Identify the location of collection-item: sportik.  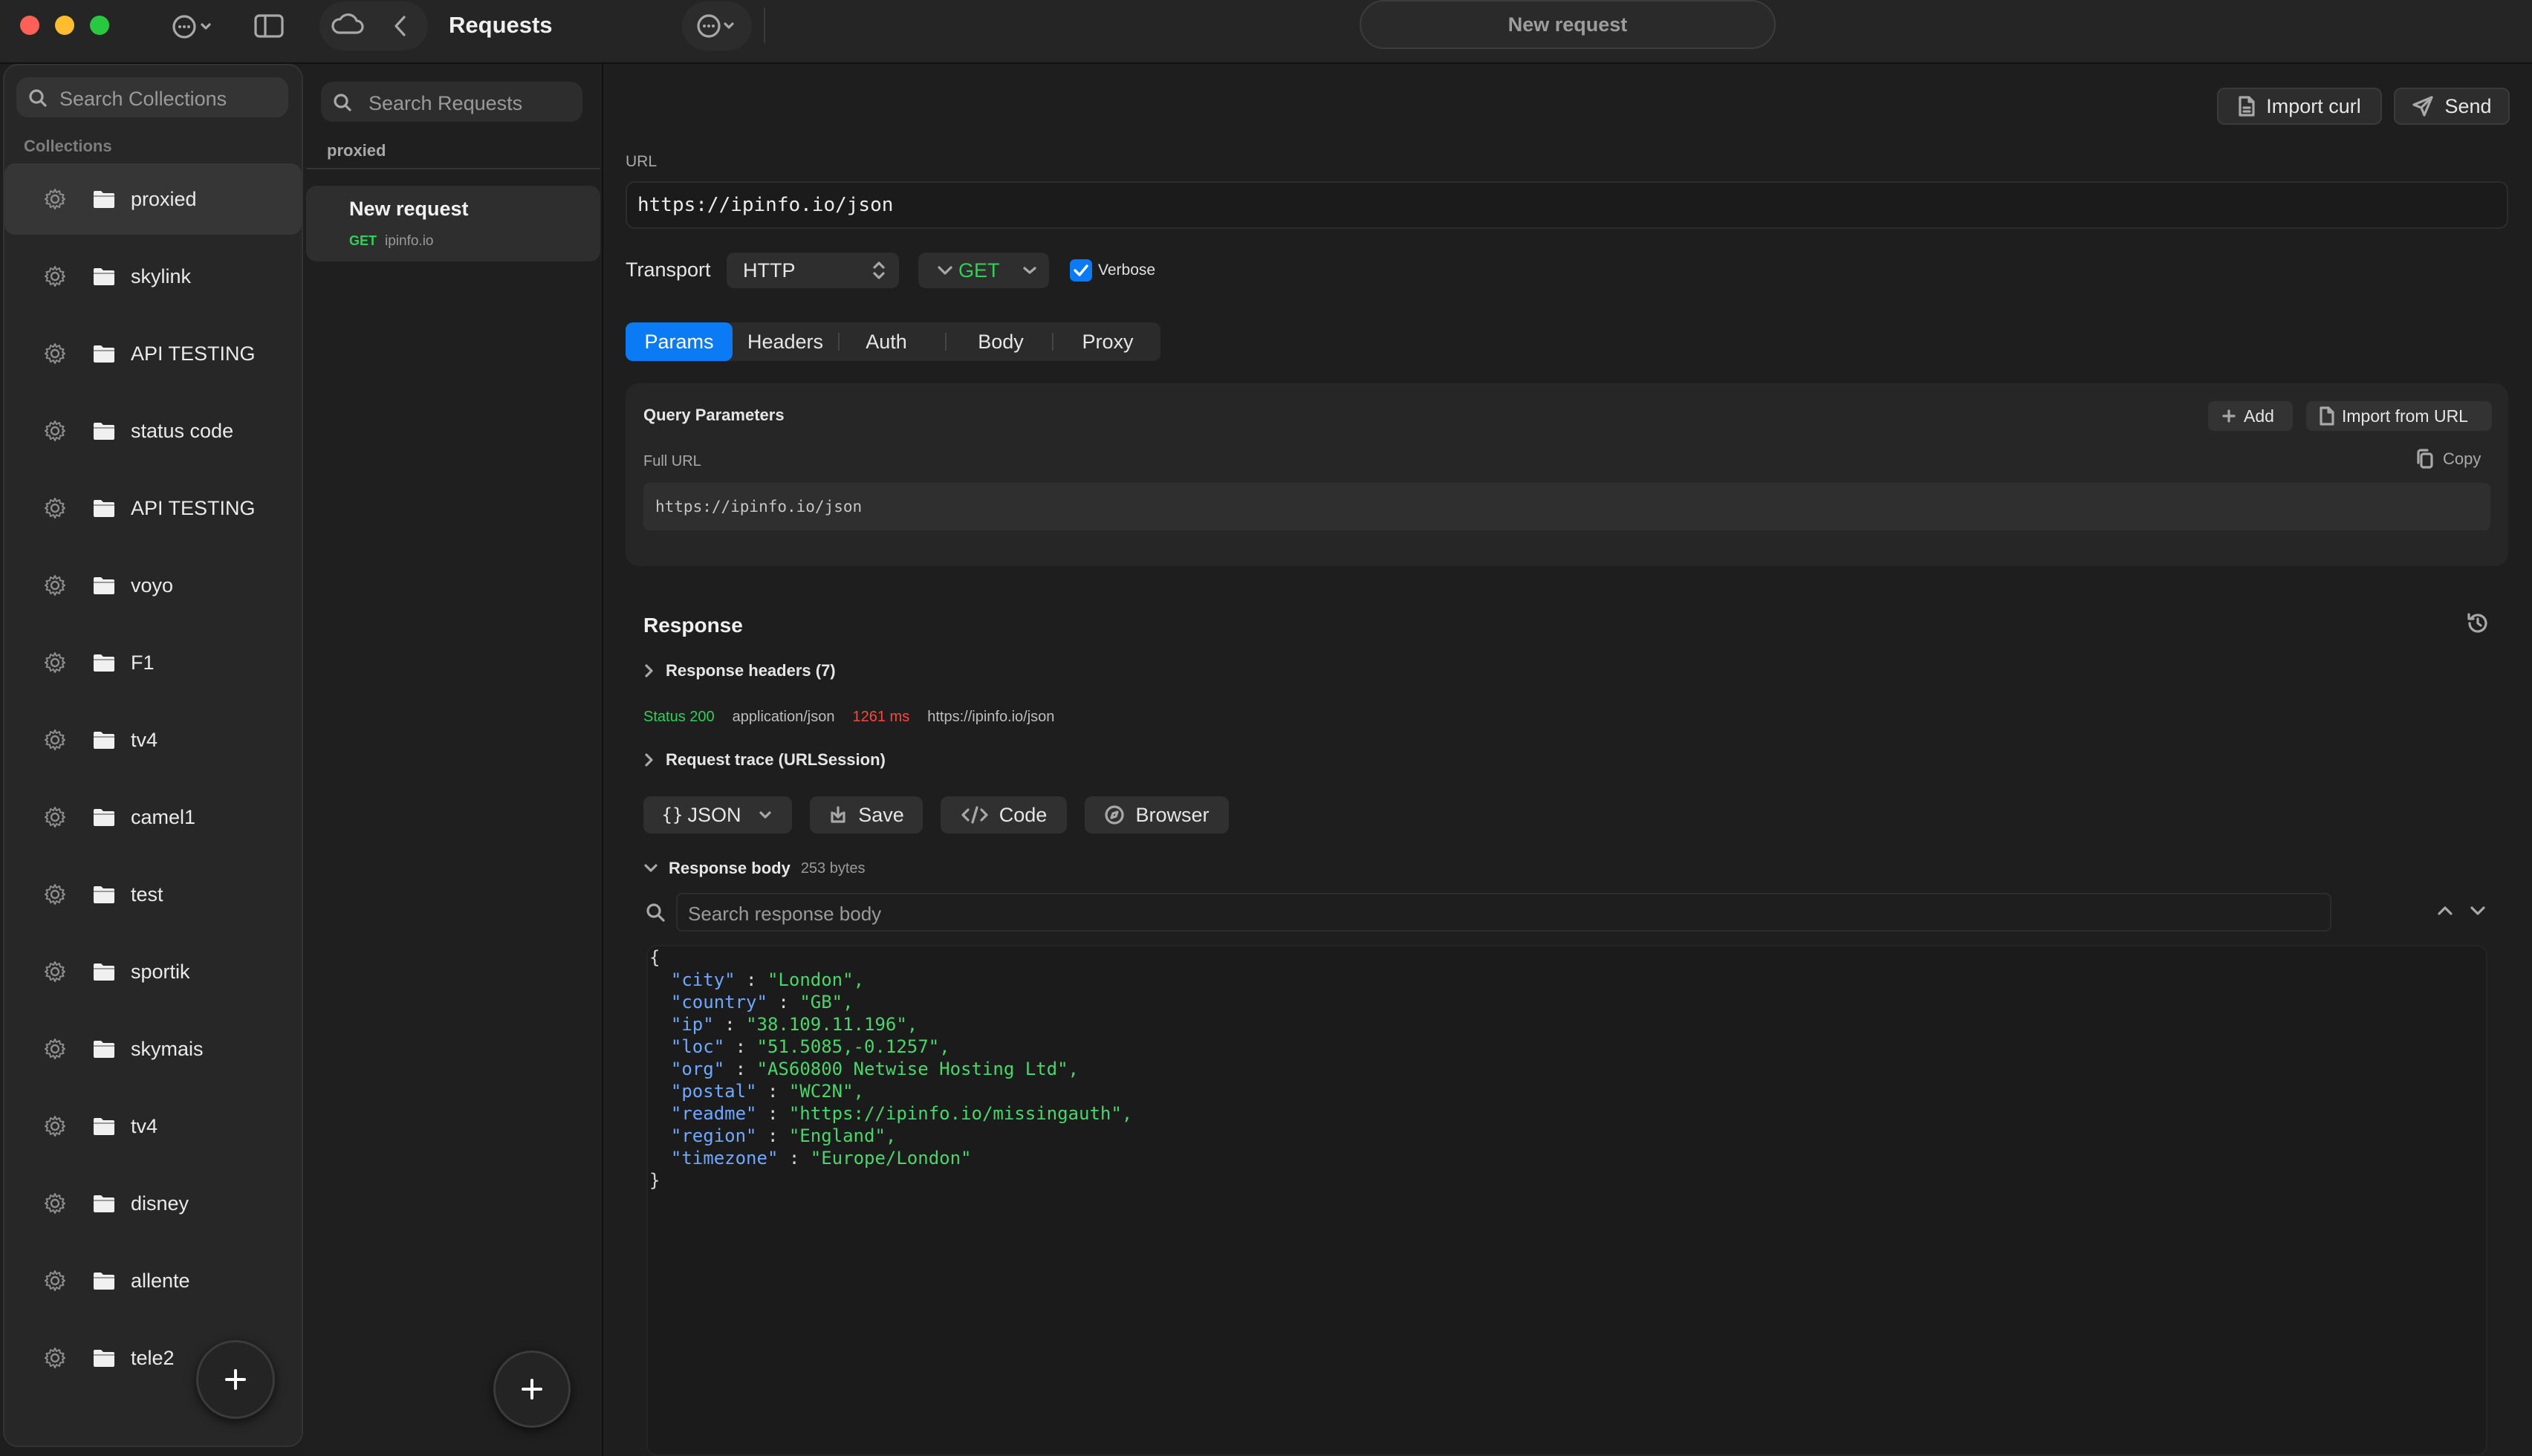
(153, 972).